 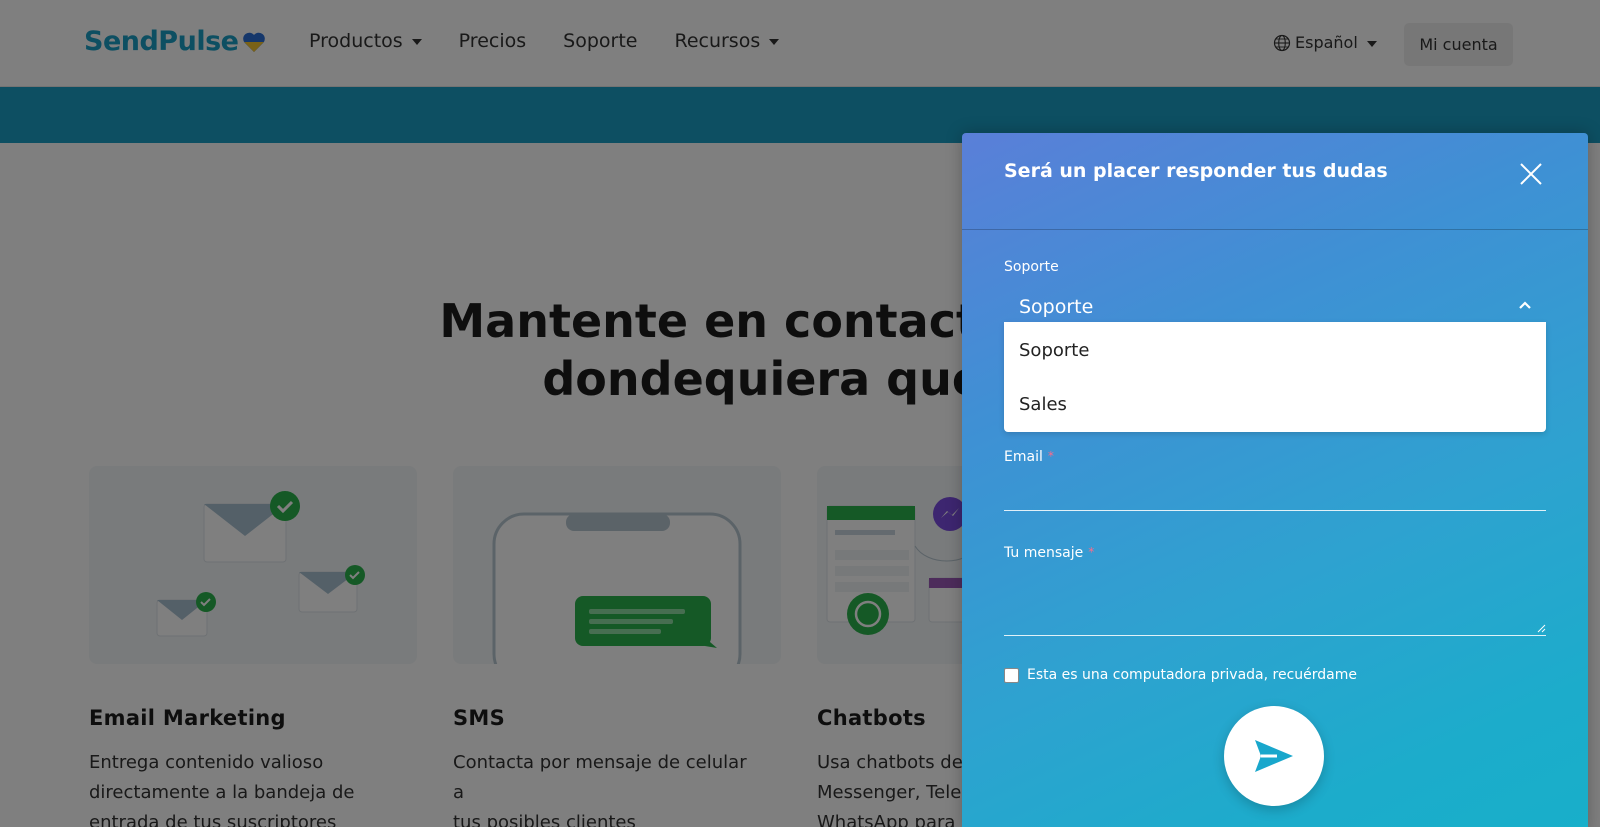 What do you see at coordinates (1023, 457) in the screenshot?
I see `email-label-text: Email` at bounding box center [1023, 457].